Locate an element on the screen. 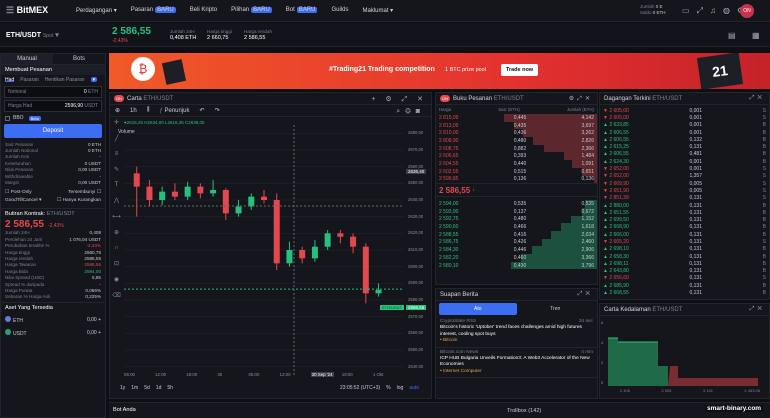 The width and height of the screenshot is (770, 418). text-icon: T is located at coordinates (117, 185).